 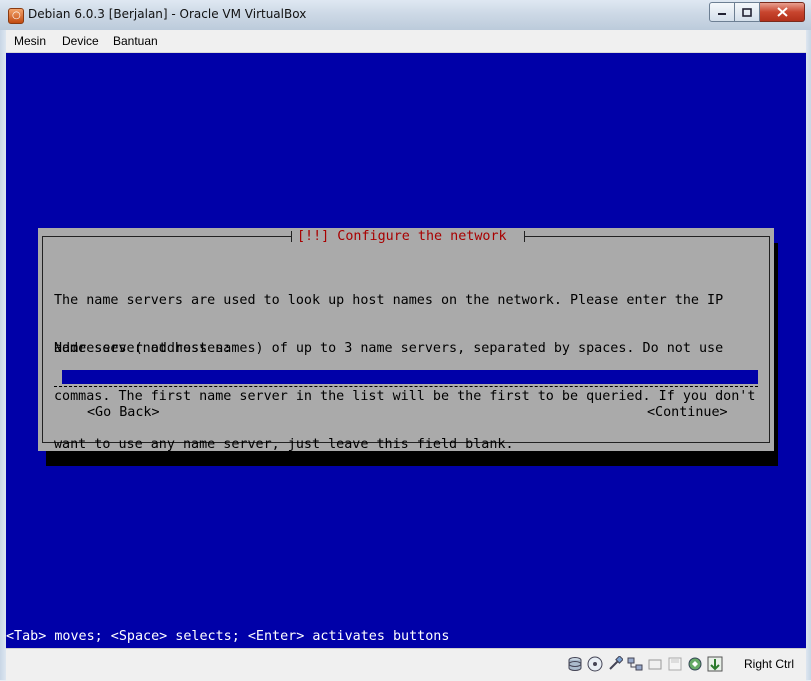 I want to click on device-icons, so click(x=644, y=664).